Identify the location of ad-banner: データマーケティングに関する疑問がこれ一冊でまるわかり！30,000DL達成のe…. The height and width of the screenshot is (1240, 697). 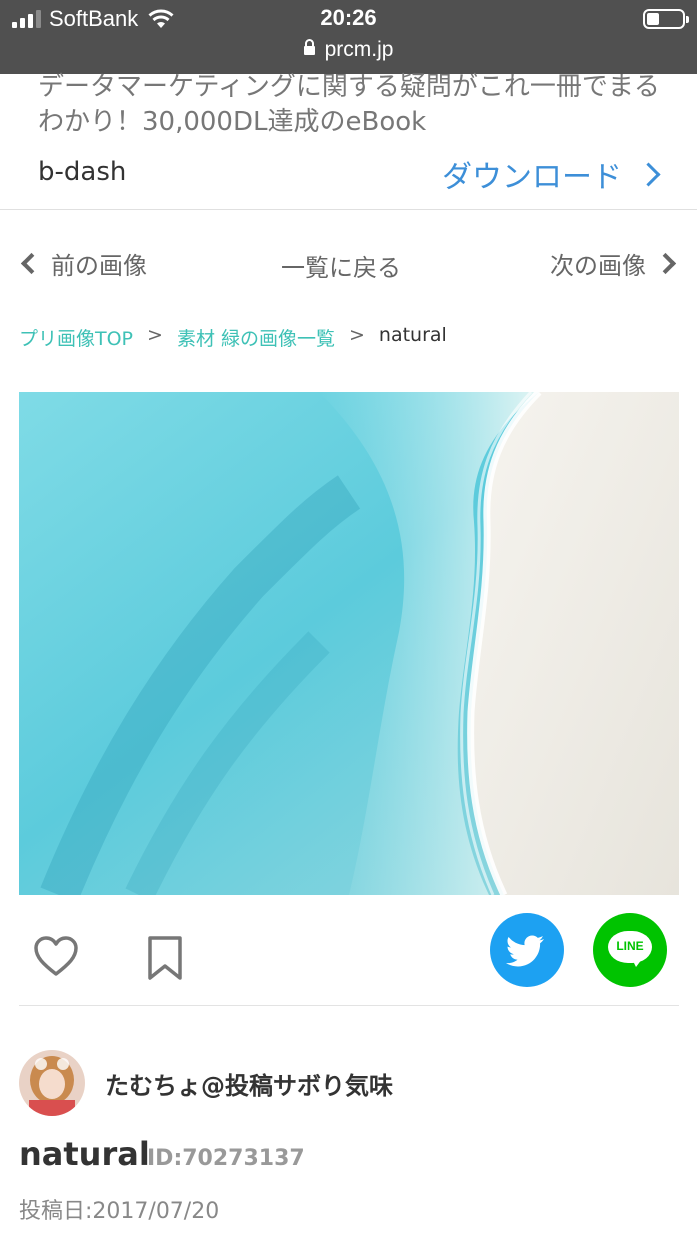
(348, 141).